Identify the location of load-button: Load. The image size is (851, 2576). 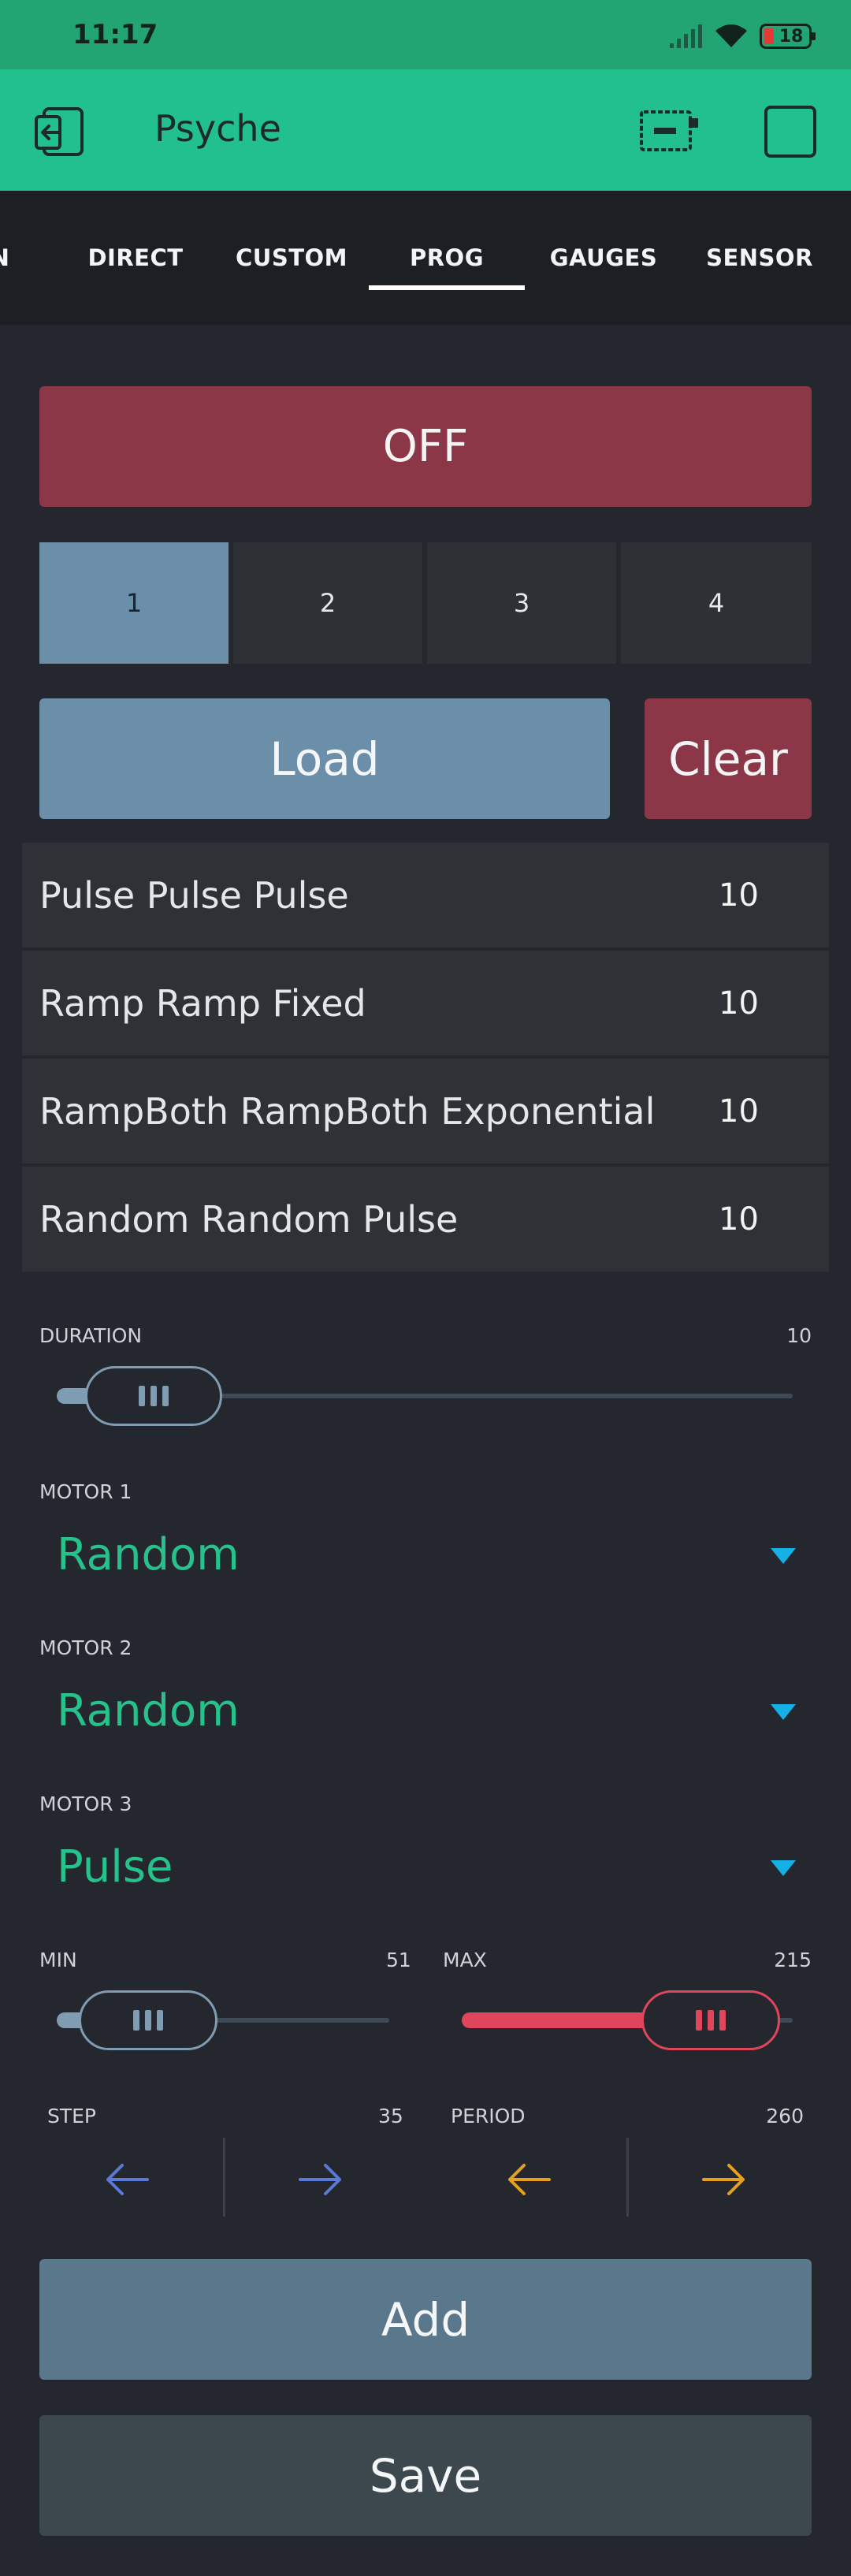
(325, 758).